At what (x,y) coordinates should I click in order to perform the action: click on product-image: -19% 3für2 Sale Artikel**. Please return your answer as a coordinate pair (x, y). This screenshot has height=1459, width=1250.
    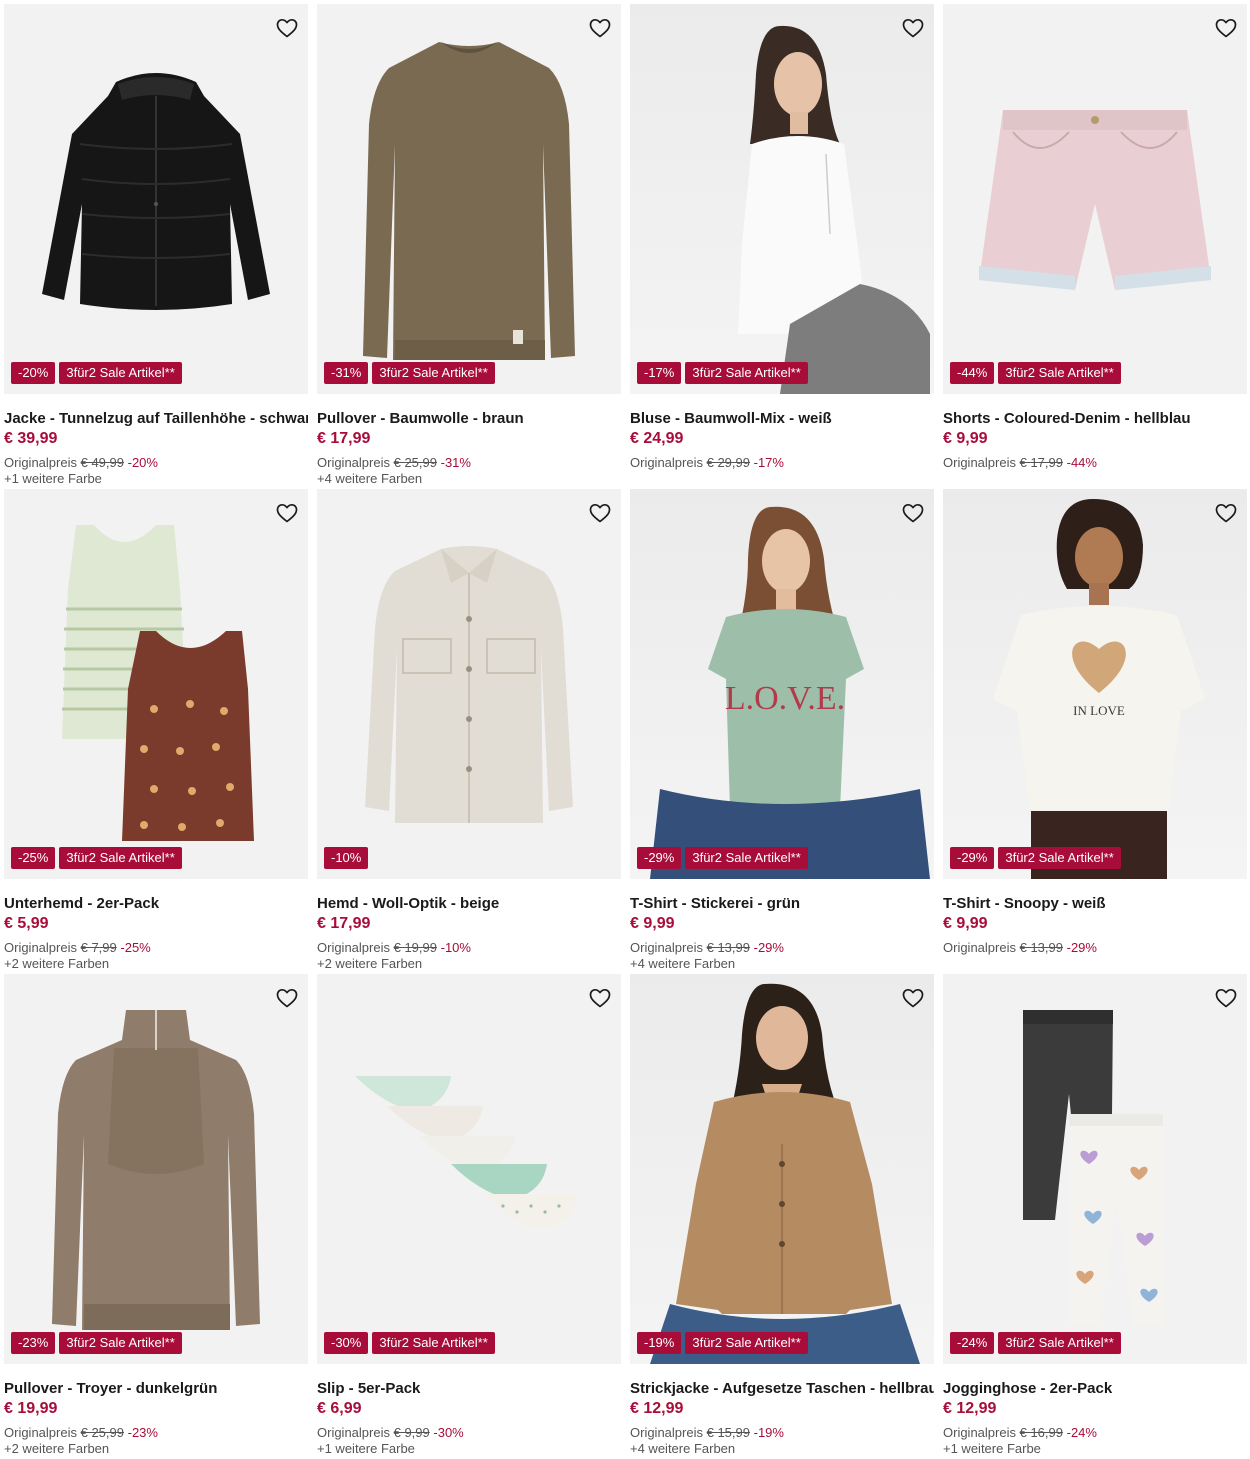
    Looking at the image, I should click on (782, 1169).